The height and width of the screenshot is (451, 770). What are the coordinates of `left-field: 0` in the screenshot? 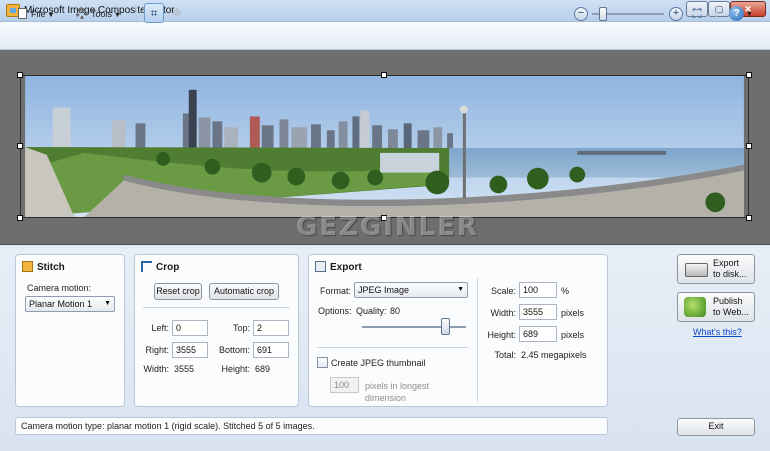 It's located at (190, 328).